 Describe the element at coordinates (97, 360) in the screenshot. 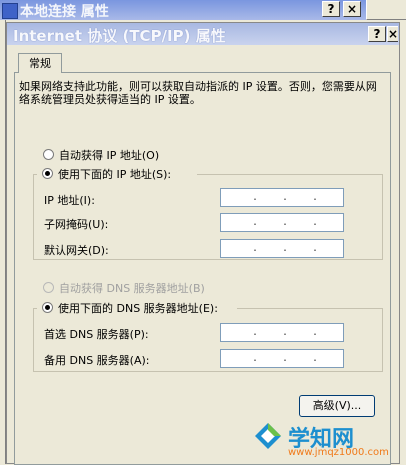

I see `alternate-dns-label: 备用 DNS 服务器(A):` at that location.